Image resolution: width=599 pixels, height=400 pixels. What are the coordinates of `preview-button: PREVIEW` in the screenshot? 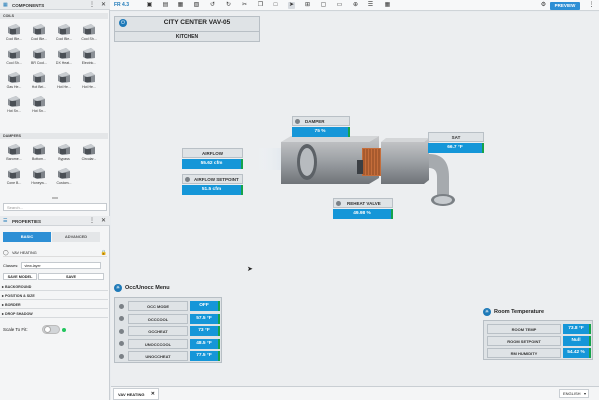 It's located at (565, 6).